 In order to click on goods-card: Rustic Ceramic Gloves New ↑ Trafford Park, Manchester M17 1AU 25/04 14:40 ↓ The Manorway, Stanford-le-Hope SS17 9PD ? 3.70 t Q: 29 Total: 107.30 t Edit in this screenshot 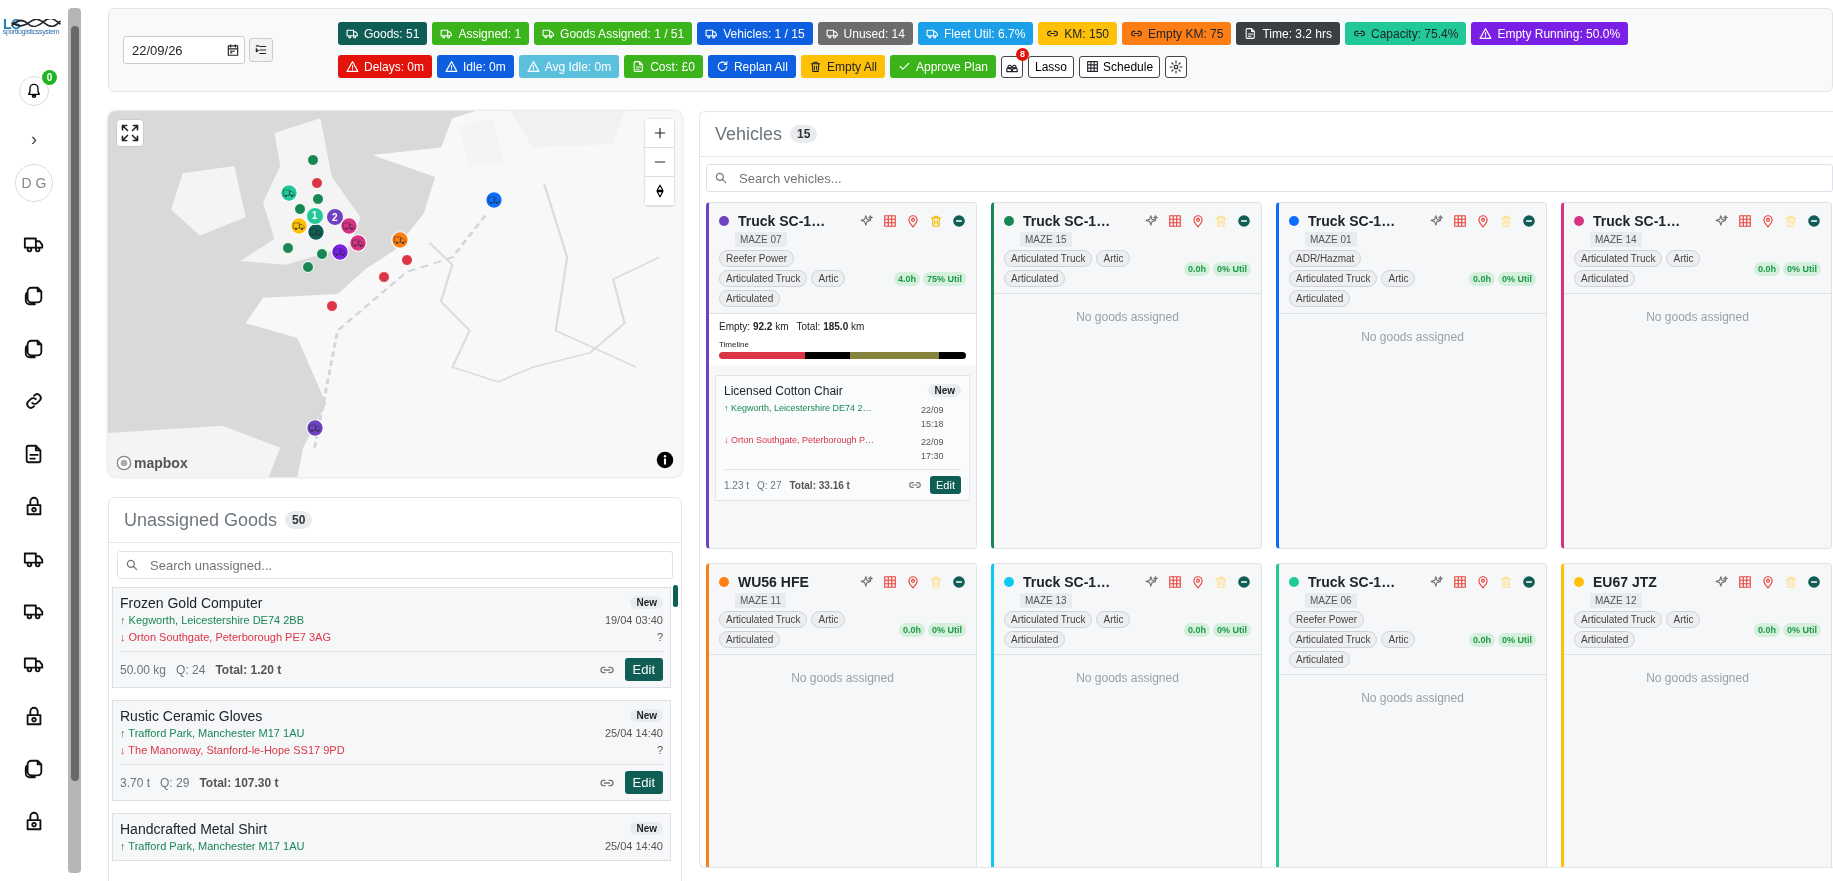, I will do `click(391, 750)`.